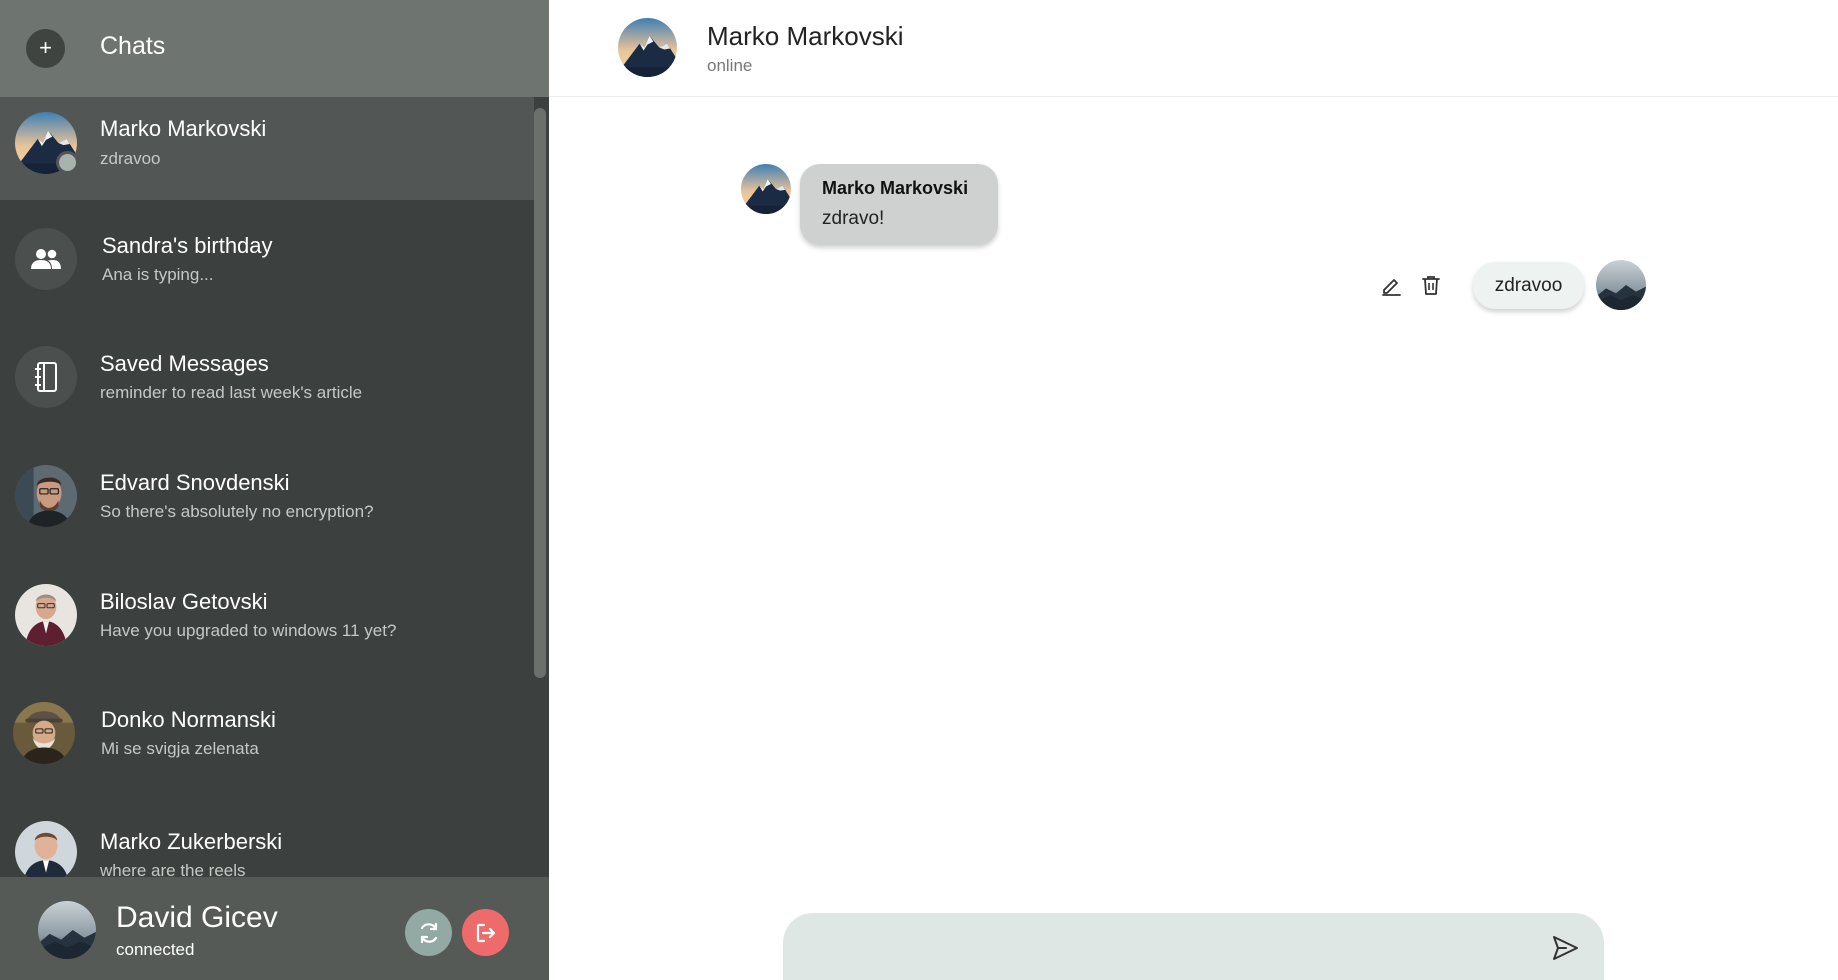 This screenshot has width=1838, height=980. I want to click on chat-item-marko-zukerberski: Marko Zukerberski where are the reels, so click(267, 835).